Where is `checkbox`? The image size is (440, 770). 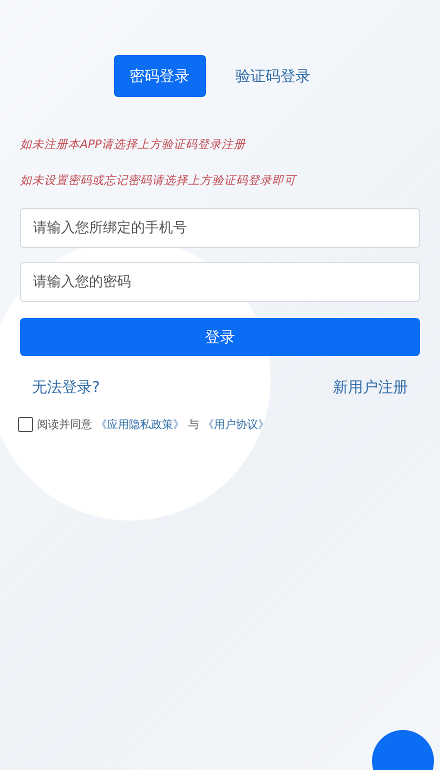
checkbox is located at coordinates (25, 424).